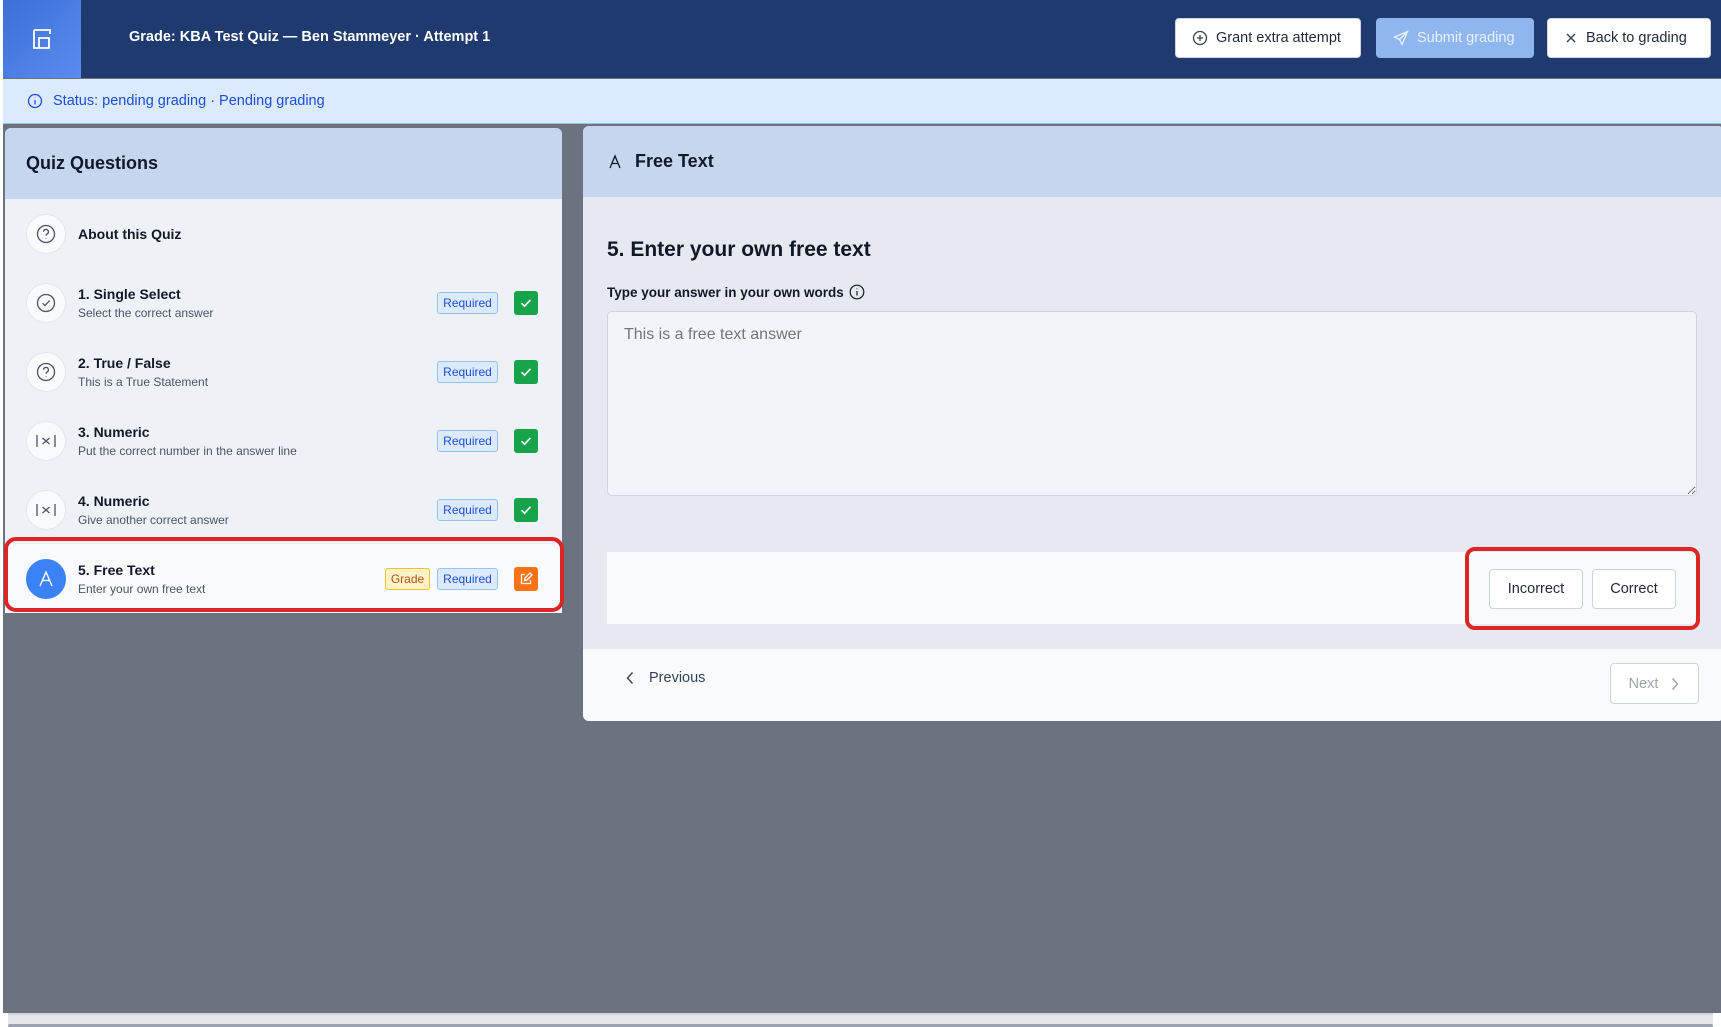  I want to click on check-circle-icon, so click(46, 302).